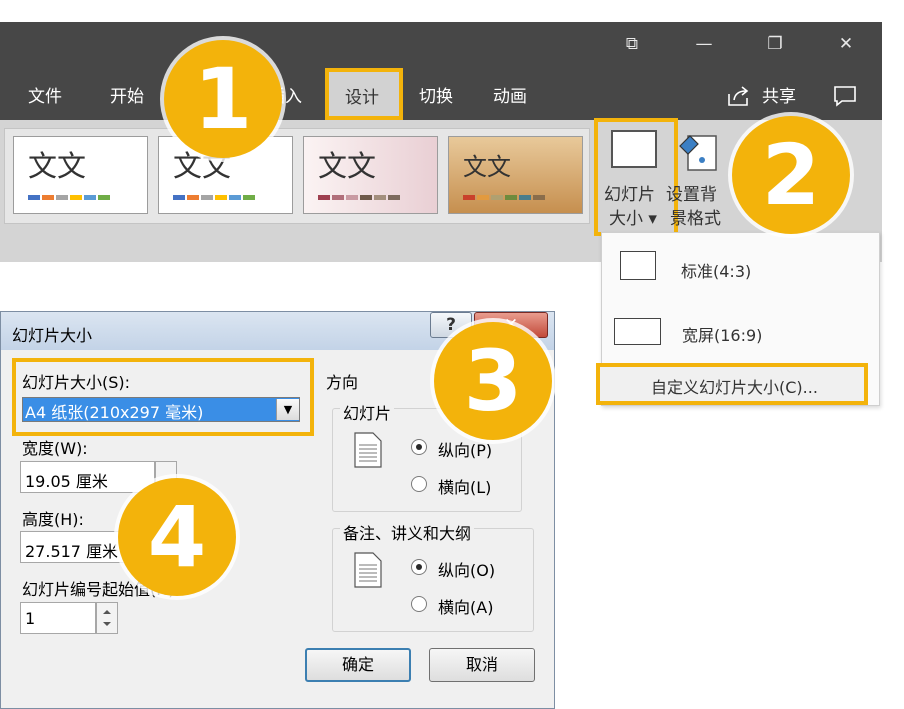 This screenshot has width=904, height=709. What do you see at coordinates (691, 195) in the screenshot?
I see `format-background-label: 设置背` at bounding box center [691, 195].